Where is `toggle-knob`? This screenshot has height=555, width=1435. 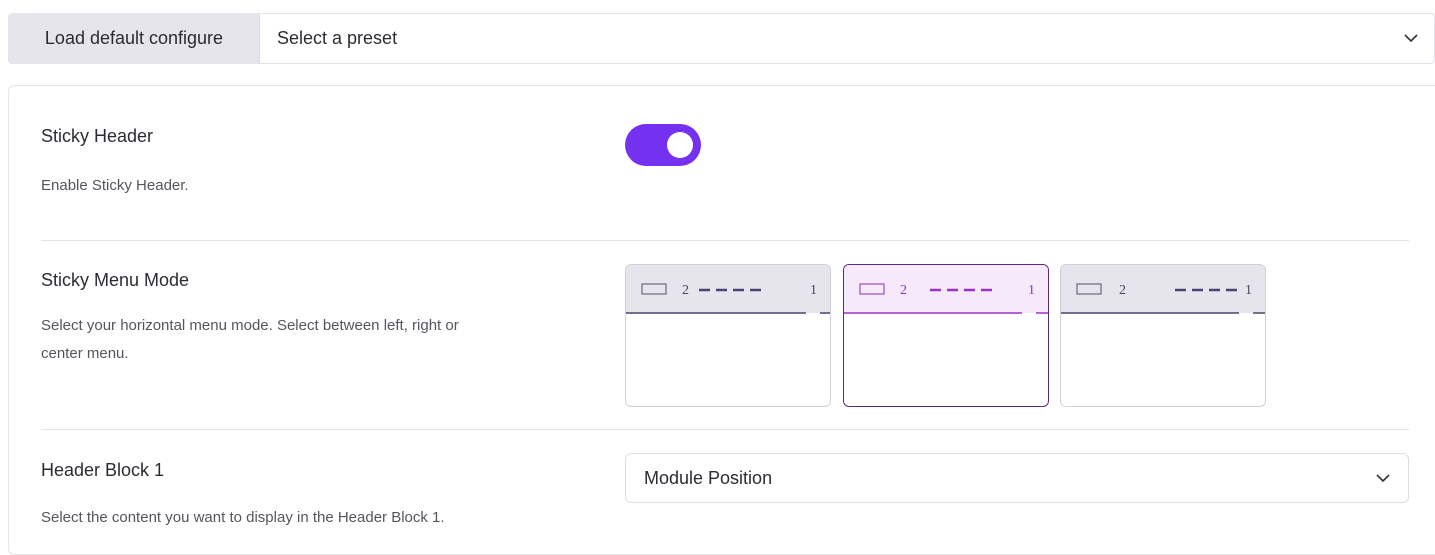 toggle-knob is located at coordinates (680, 145).